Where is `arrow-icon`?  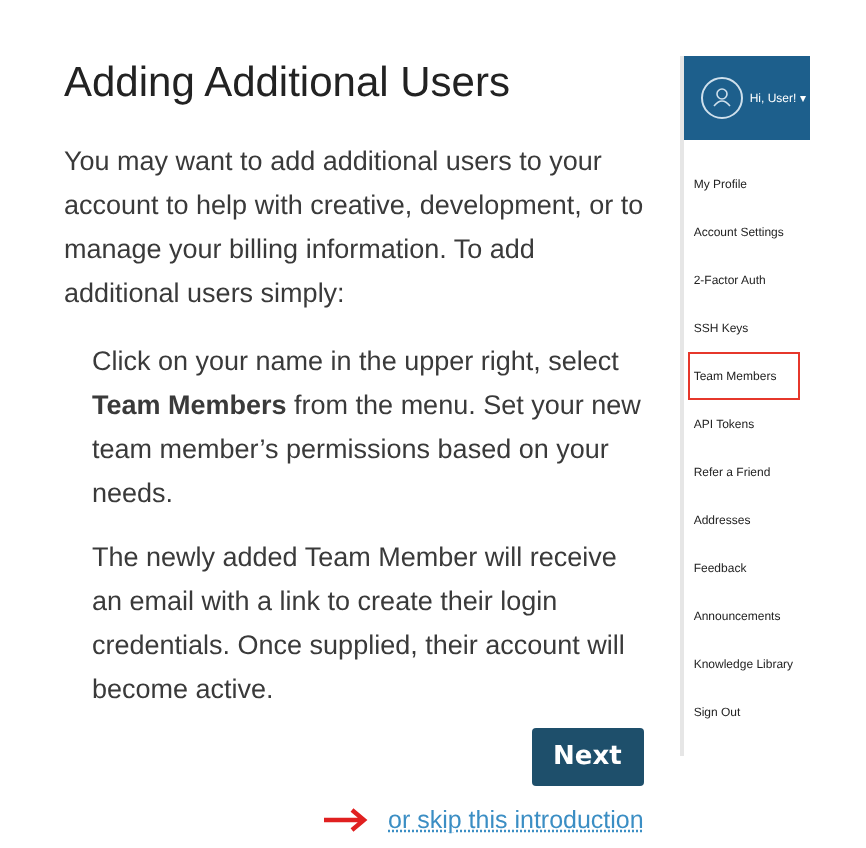
arrow-icon is located at coordinates (346, 820).